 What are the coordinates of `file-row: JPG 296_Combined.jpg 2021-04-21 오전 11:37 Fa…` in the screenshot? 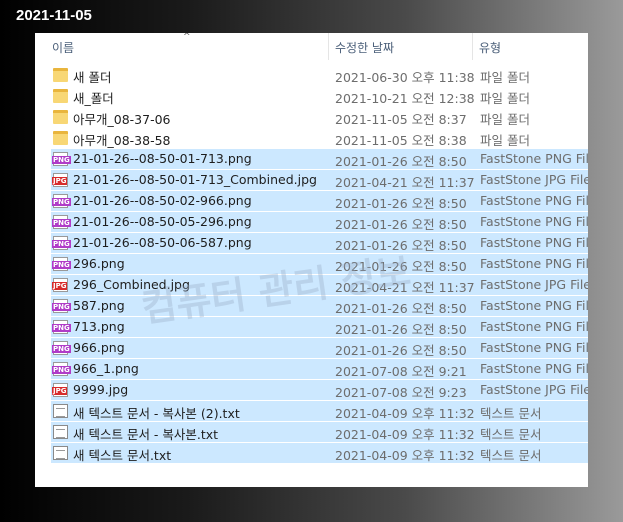 It's located at (319, 285).